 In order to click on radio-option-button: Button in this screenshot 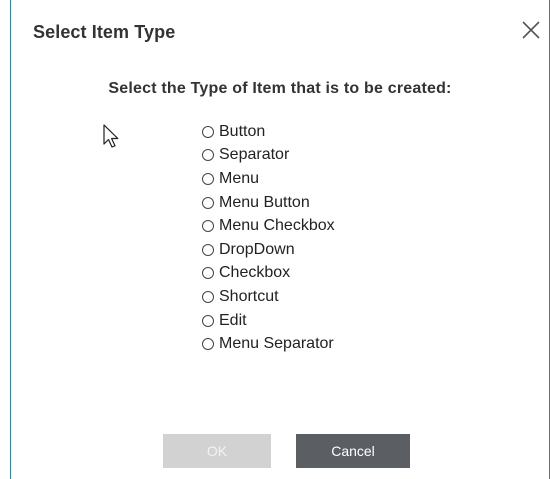, I will do `click(268, 132)`.